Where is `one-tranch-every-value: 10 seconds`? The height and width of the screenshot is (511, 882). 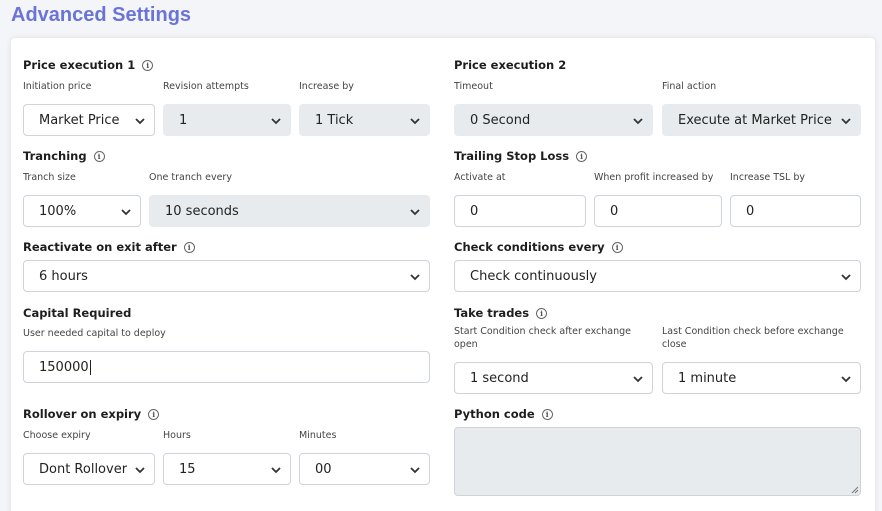 one-tranch-every-value: 10 seconds is located at coordinates (202, 211).